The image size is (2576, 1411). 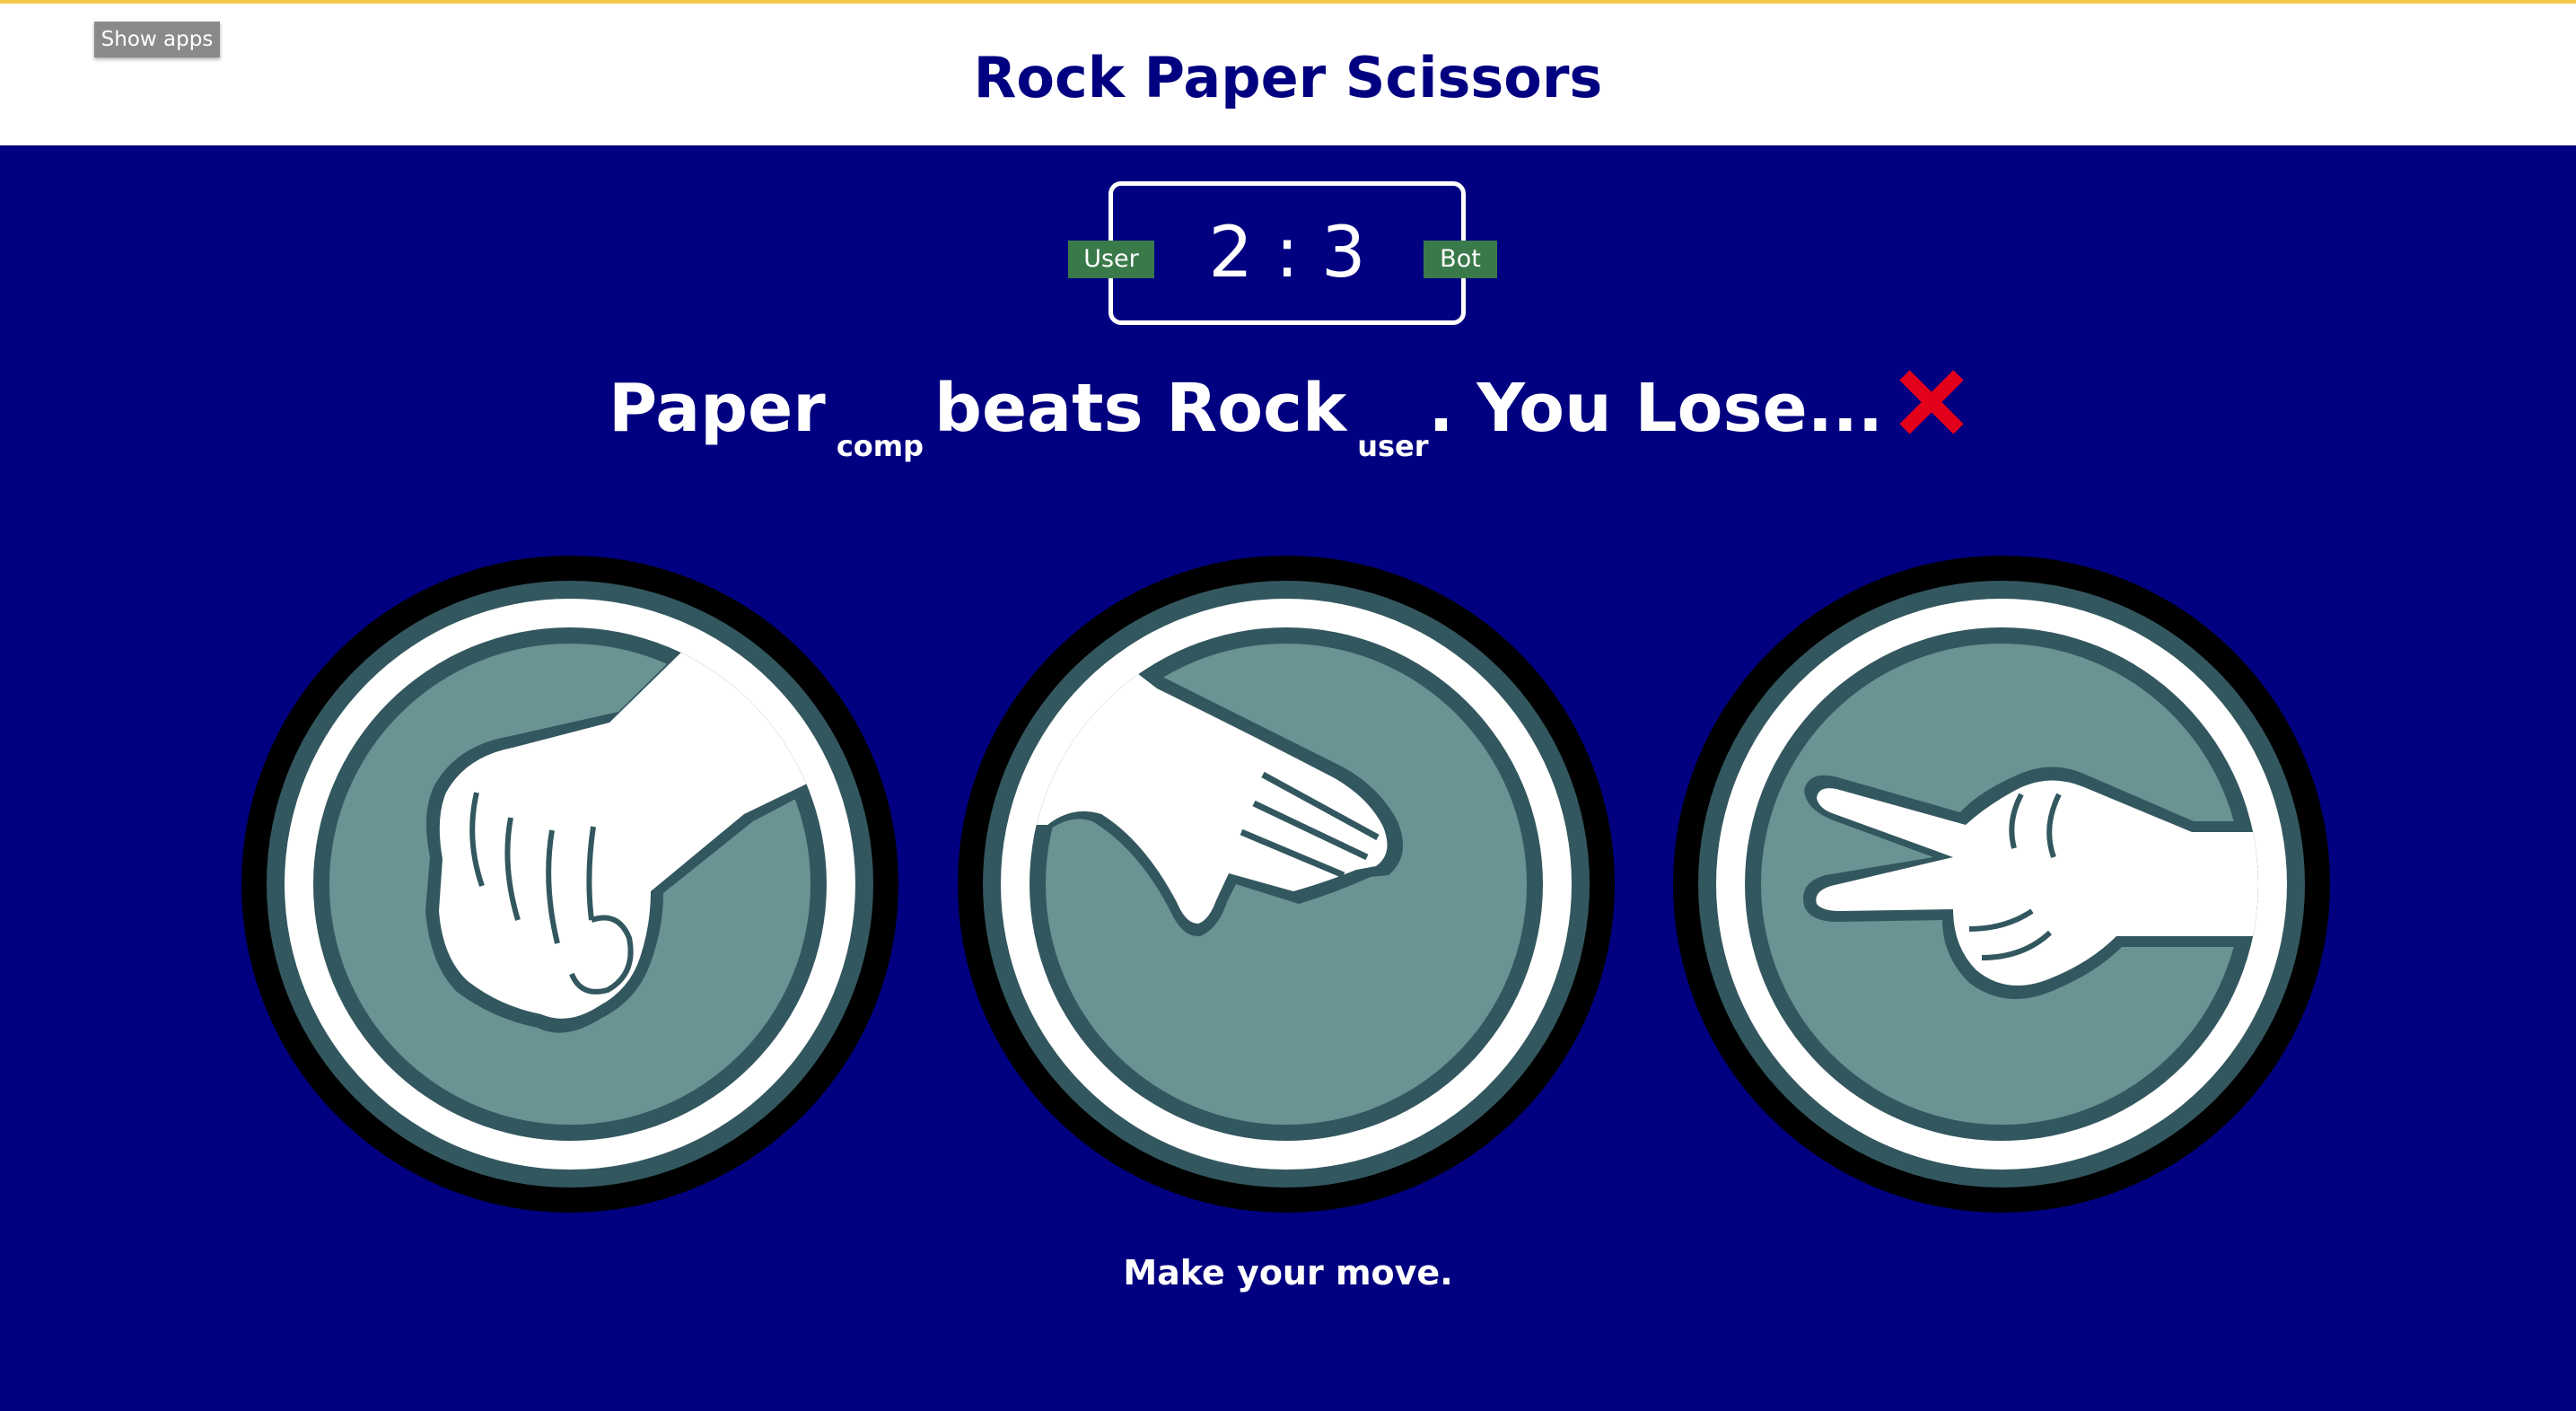 I want to click on scissors-button, so click(x=2001, y=884).